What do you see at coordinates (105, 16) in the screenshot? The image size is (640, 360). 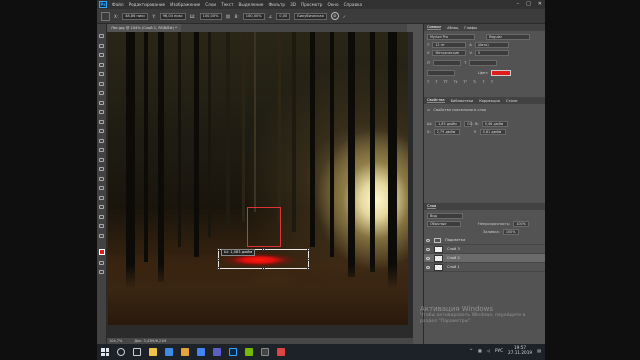 I see `move-tool-preset-icon` at bounding box center [105, 16].